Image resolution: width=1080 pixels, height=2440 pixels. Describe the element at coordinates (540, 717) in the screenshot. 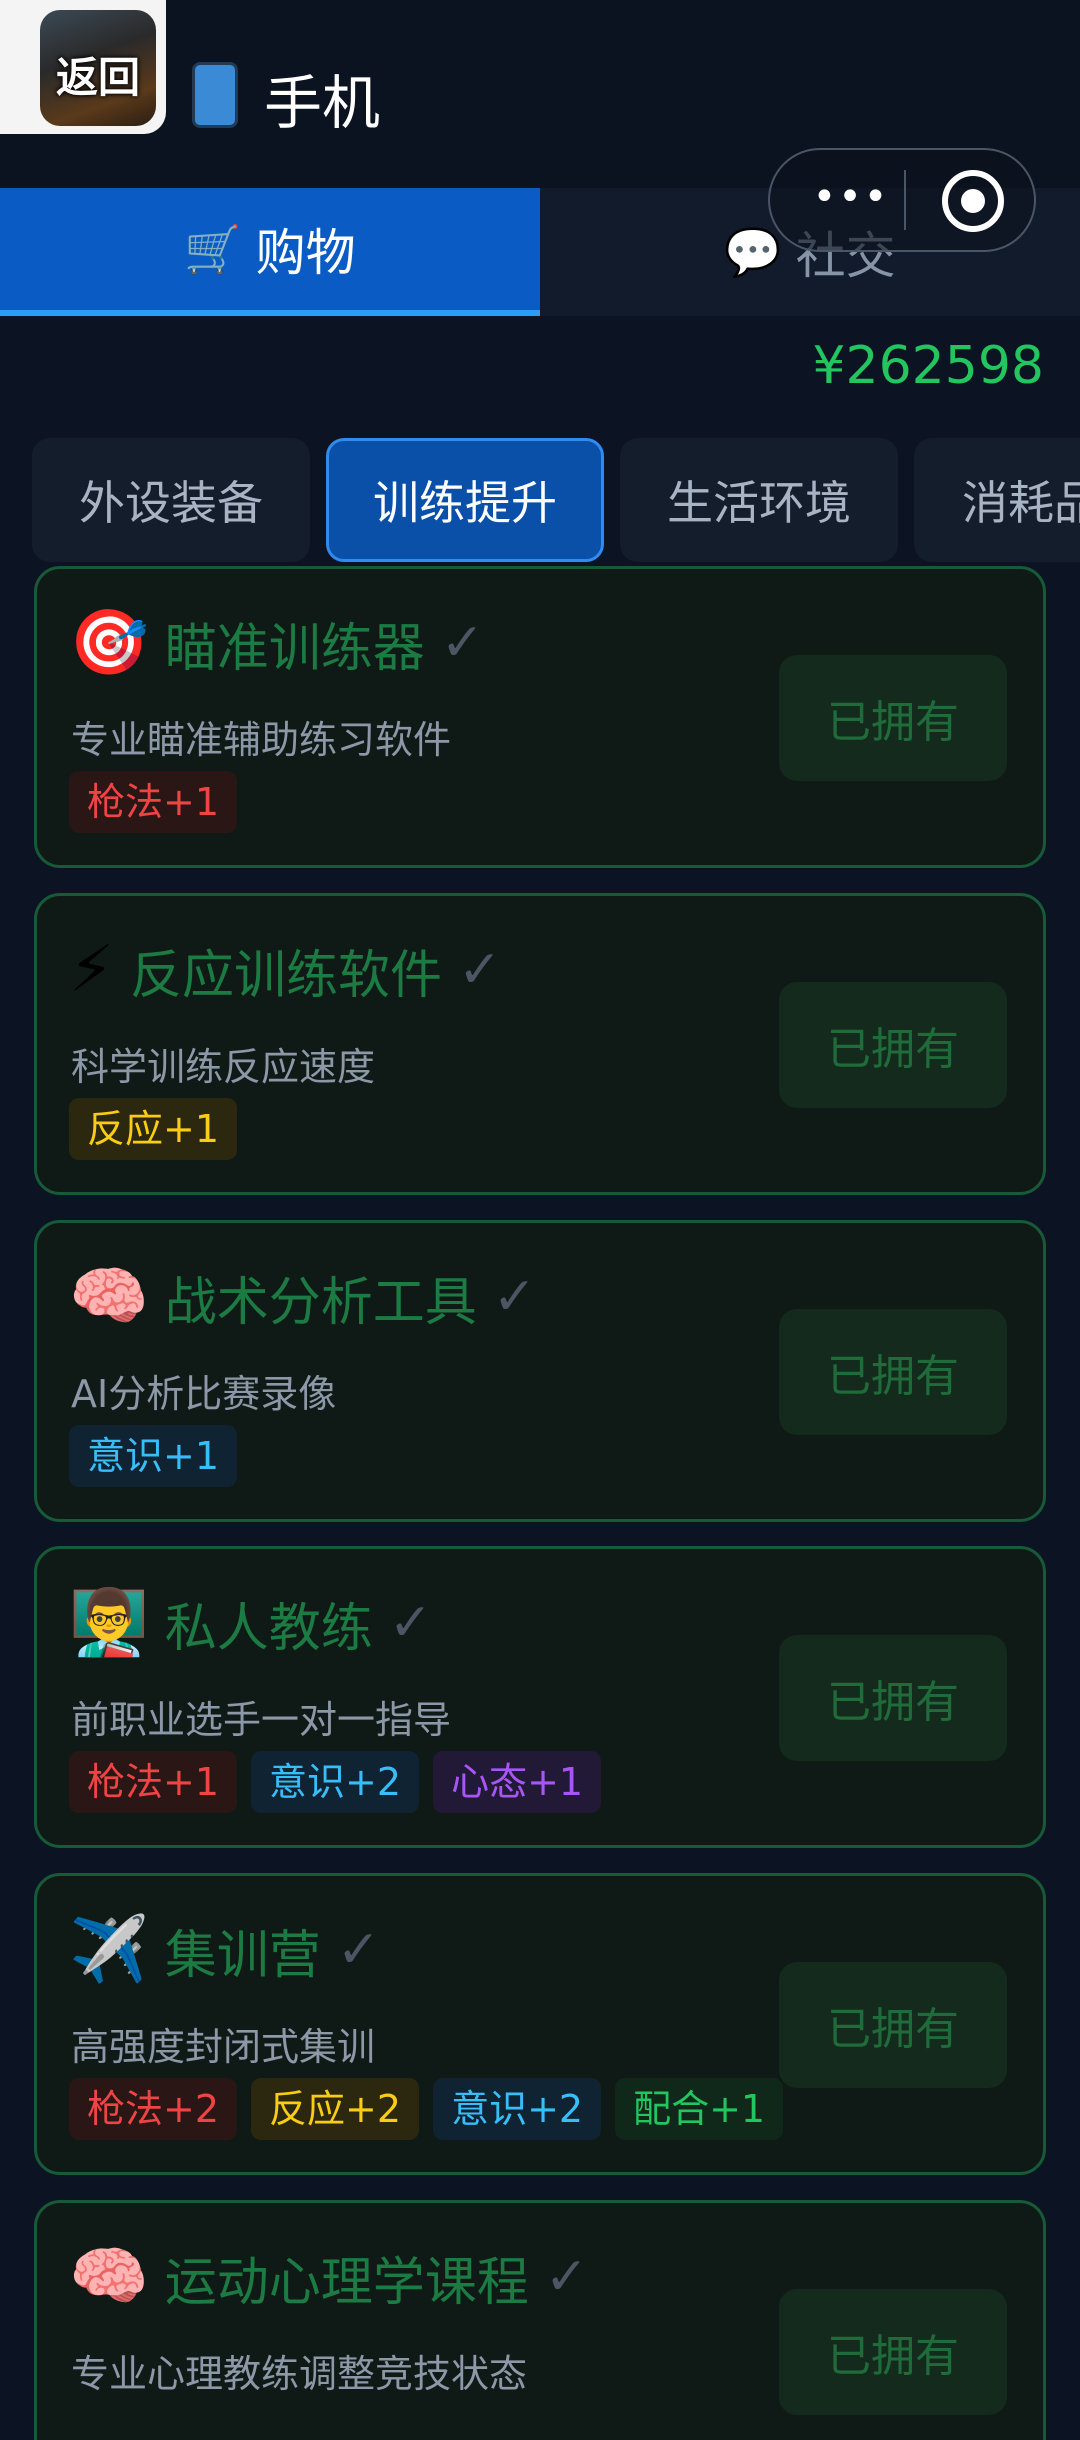

I see `shop-item-card: 🎯 瞄准训练器 ✓ 专业瞄准辅助练习软件 枪法+1 已拥有` at that location.